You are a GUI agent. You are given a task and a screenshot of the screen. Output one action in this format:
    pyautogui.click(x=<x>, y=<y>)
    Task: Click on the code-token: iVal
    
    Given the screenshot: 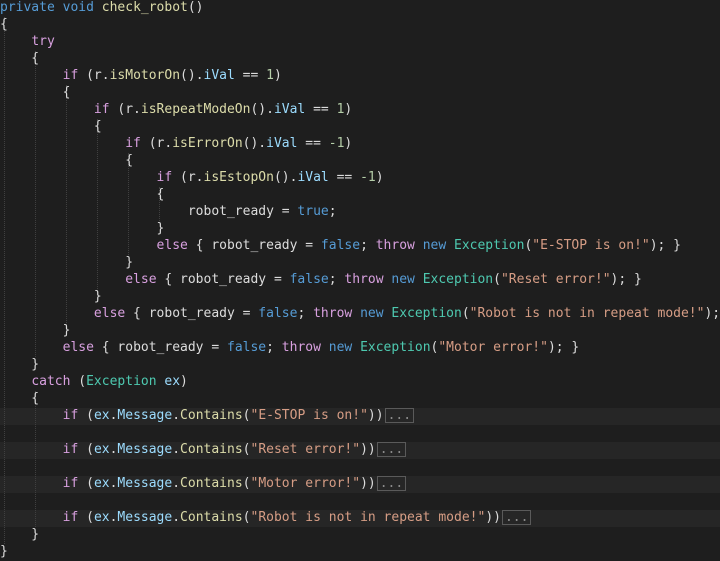 What is the action you would take?
    pyautogui.click(x=282, y=143)
    